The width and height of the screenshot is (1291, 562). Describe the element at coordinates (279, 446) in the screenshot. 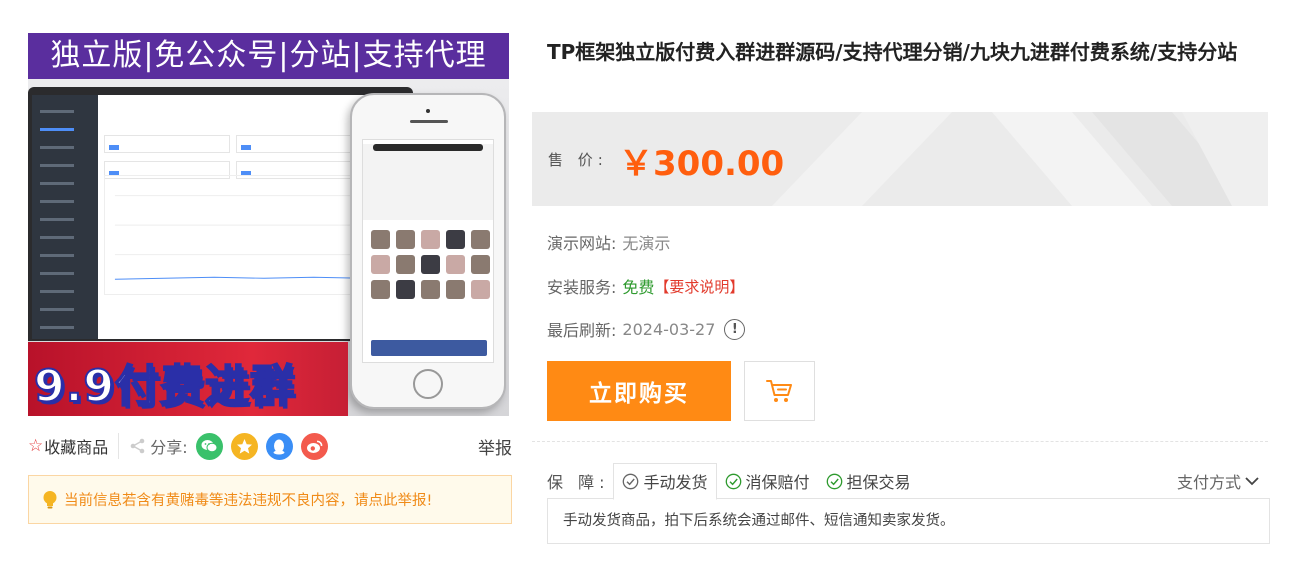

I see `qq-icon` at that location.